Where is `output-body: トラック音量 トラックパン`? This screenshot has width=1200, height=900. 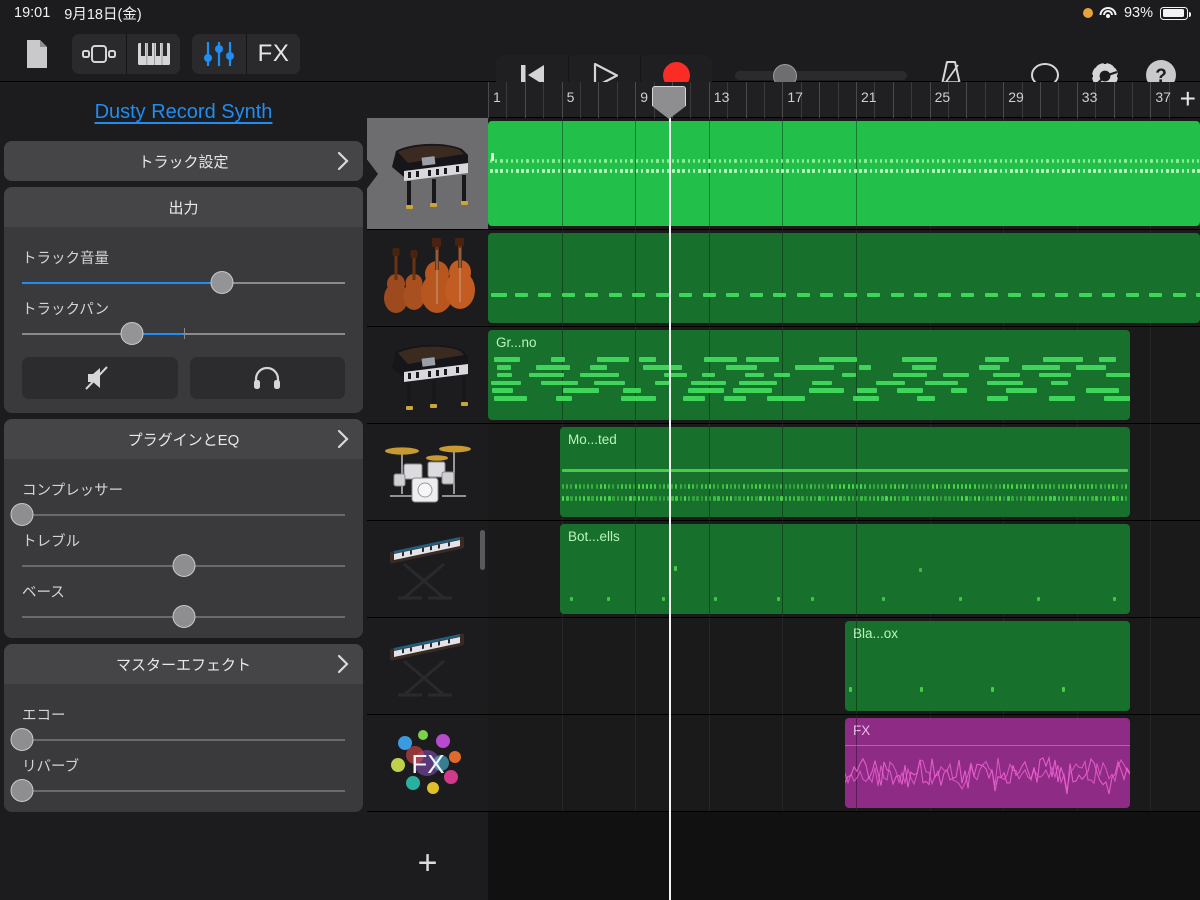 output-body: トラック音量 トラックパン is located at coordinates (183, 320).